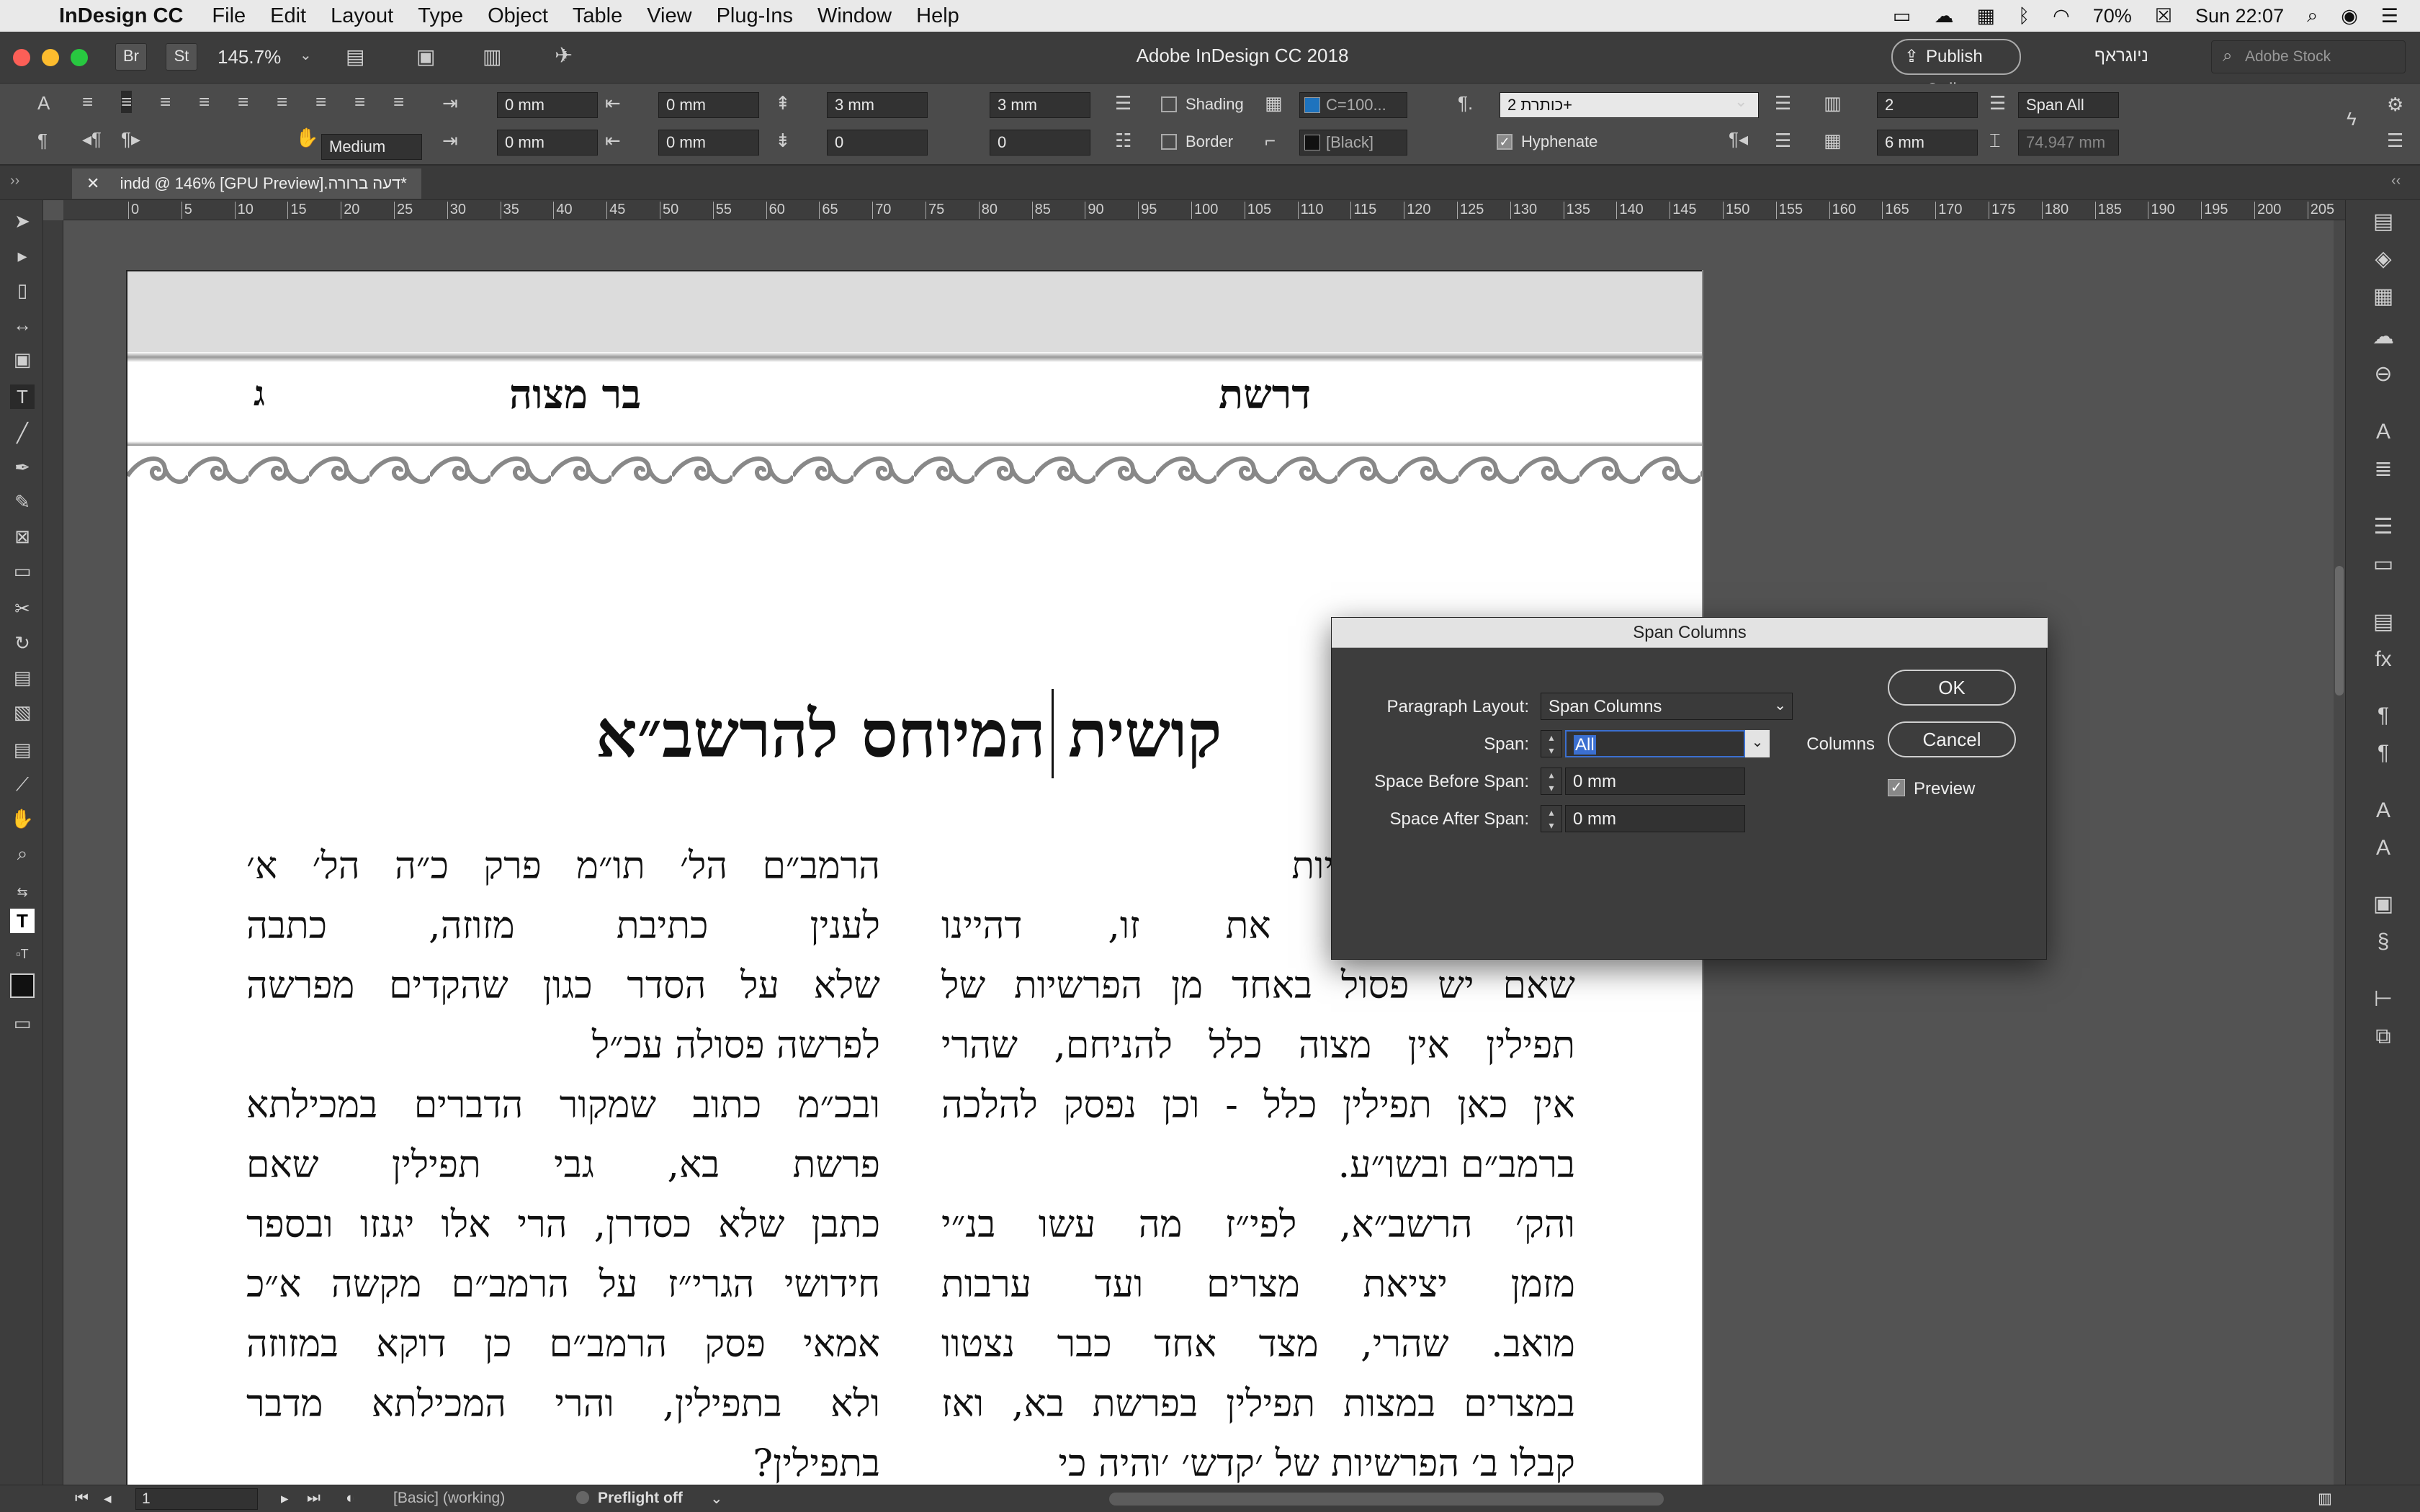 Image resolution: width=2420 pixels, height=1512 pixels. Describe the element at coordinates (2112, 16) in the screenshot. I see `battery-text: 70%` at that location.